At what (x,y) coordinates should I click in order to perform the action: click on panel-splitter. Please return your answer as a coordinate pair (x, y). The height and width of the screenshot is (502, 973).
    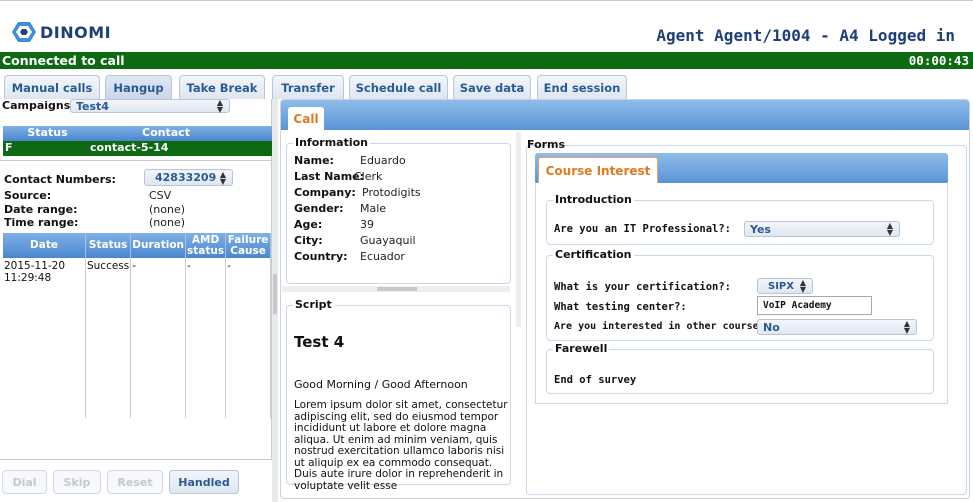
    Looking at the image, I should click on (275, 300).